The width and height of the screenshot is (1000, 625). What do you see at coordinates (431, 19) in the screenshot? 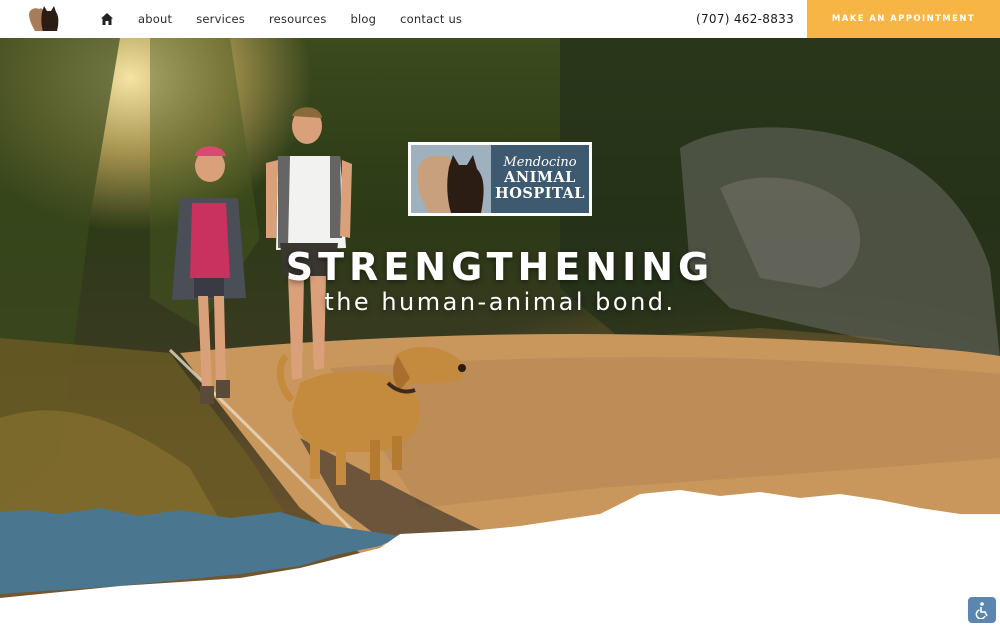
I see `nav-contact-us: contact us` at bounding box center [431, 19].